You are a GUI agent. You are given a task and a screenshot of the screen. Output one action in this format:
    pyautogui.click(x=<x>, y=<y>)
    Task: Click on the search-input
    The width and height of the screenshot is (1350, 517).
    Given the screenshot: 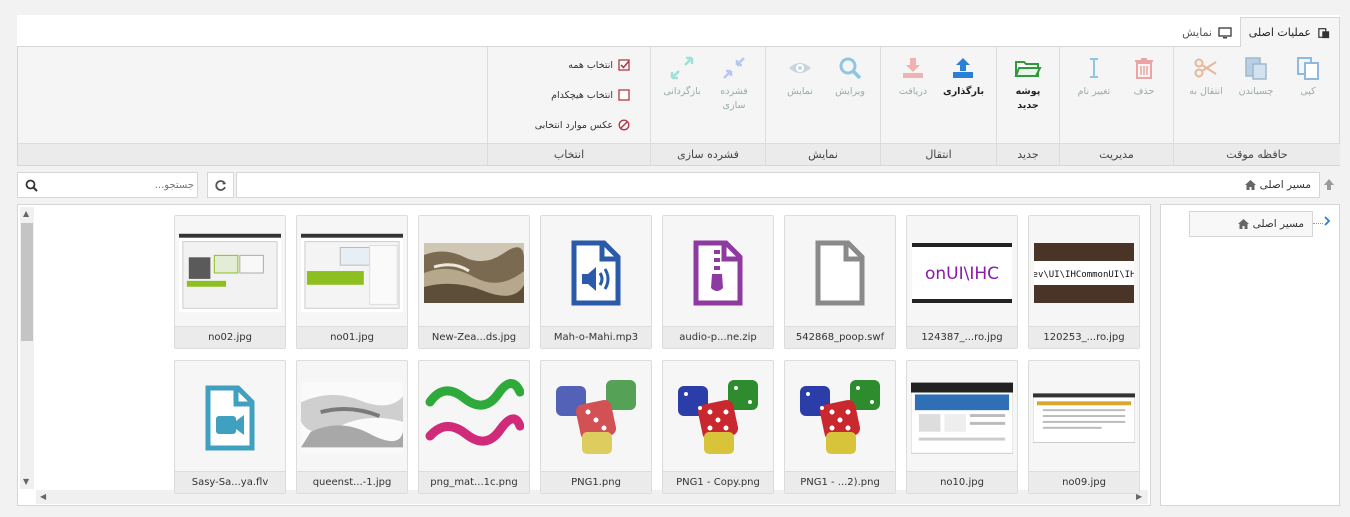 What is the action you would take?
    pyautogui.click(x=119, y=185)
    